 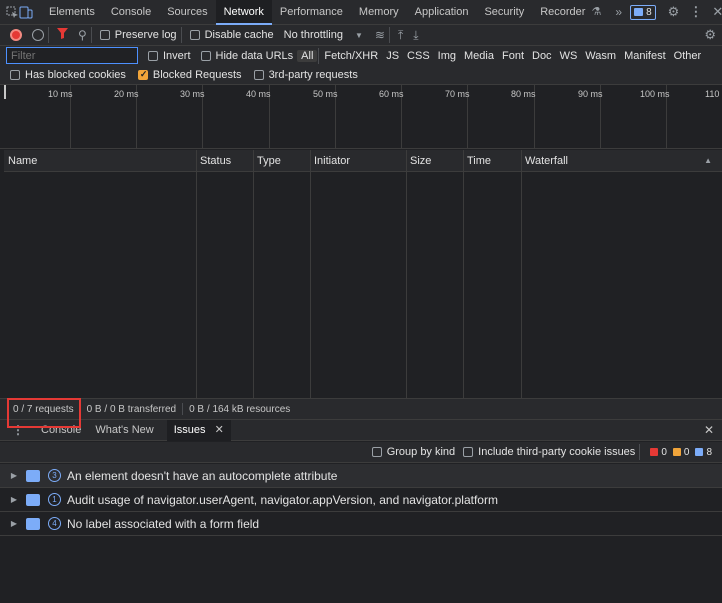 What do you see at coordinates (104, 35) in the screenshot?
I see `preserve-log-checkbox` at bounding box center [104, 35].